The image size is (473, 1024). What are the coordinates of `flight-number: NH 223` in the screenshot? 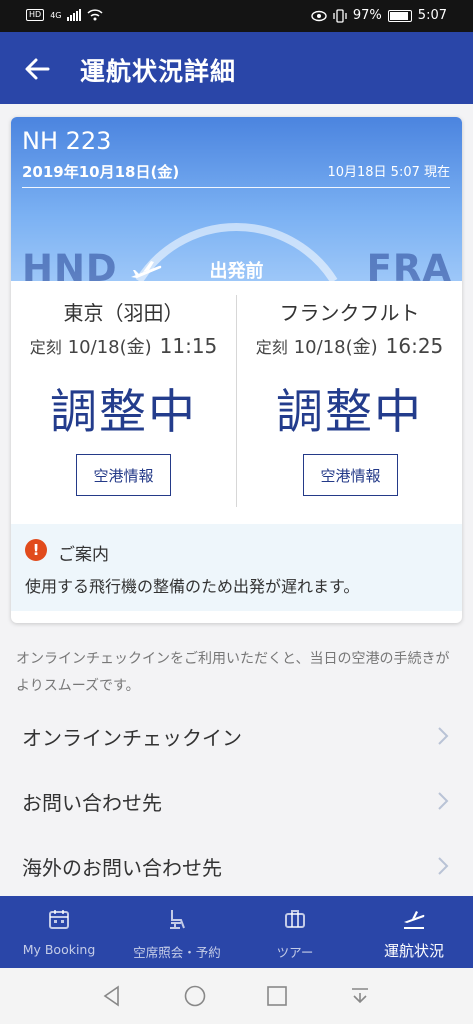 It's located at (67, 141).